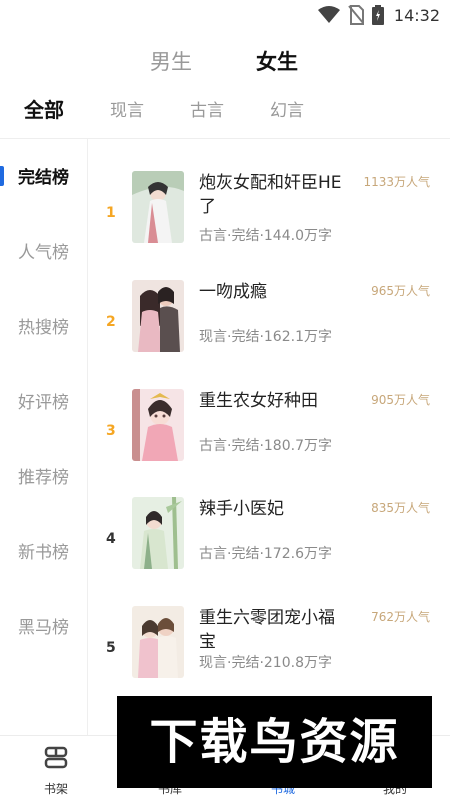 The height and width of the screenshot is (800, 450). I want to click on popularity-count: 905万人气, so click(400, 400).